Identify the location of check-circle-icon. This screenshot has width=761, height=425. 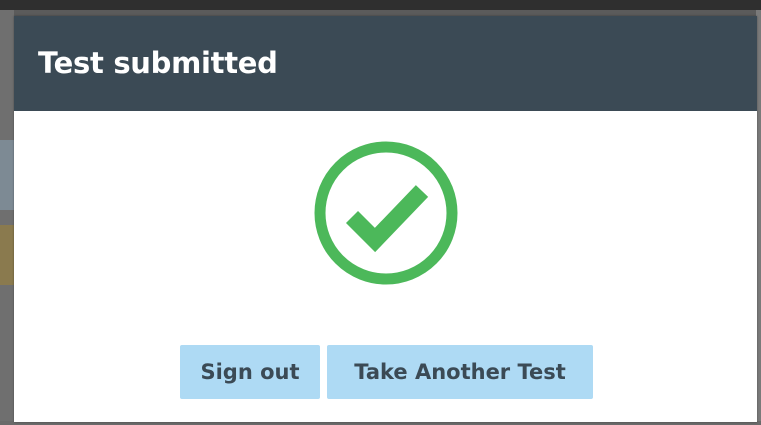
(386, 213).